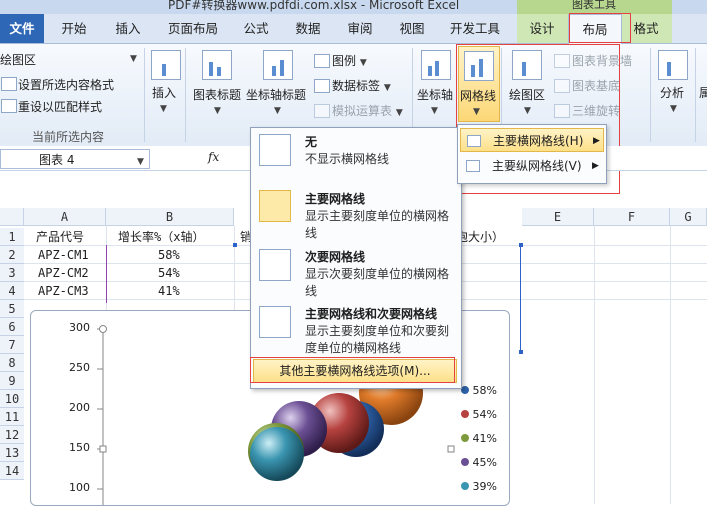 The width and height of the screenshot is (707, 506). What do you see at coordinates (542, 28) in the screenshot?
I see `tab-design: 设计` at bounding box center [542, 28].